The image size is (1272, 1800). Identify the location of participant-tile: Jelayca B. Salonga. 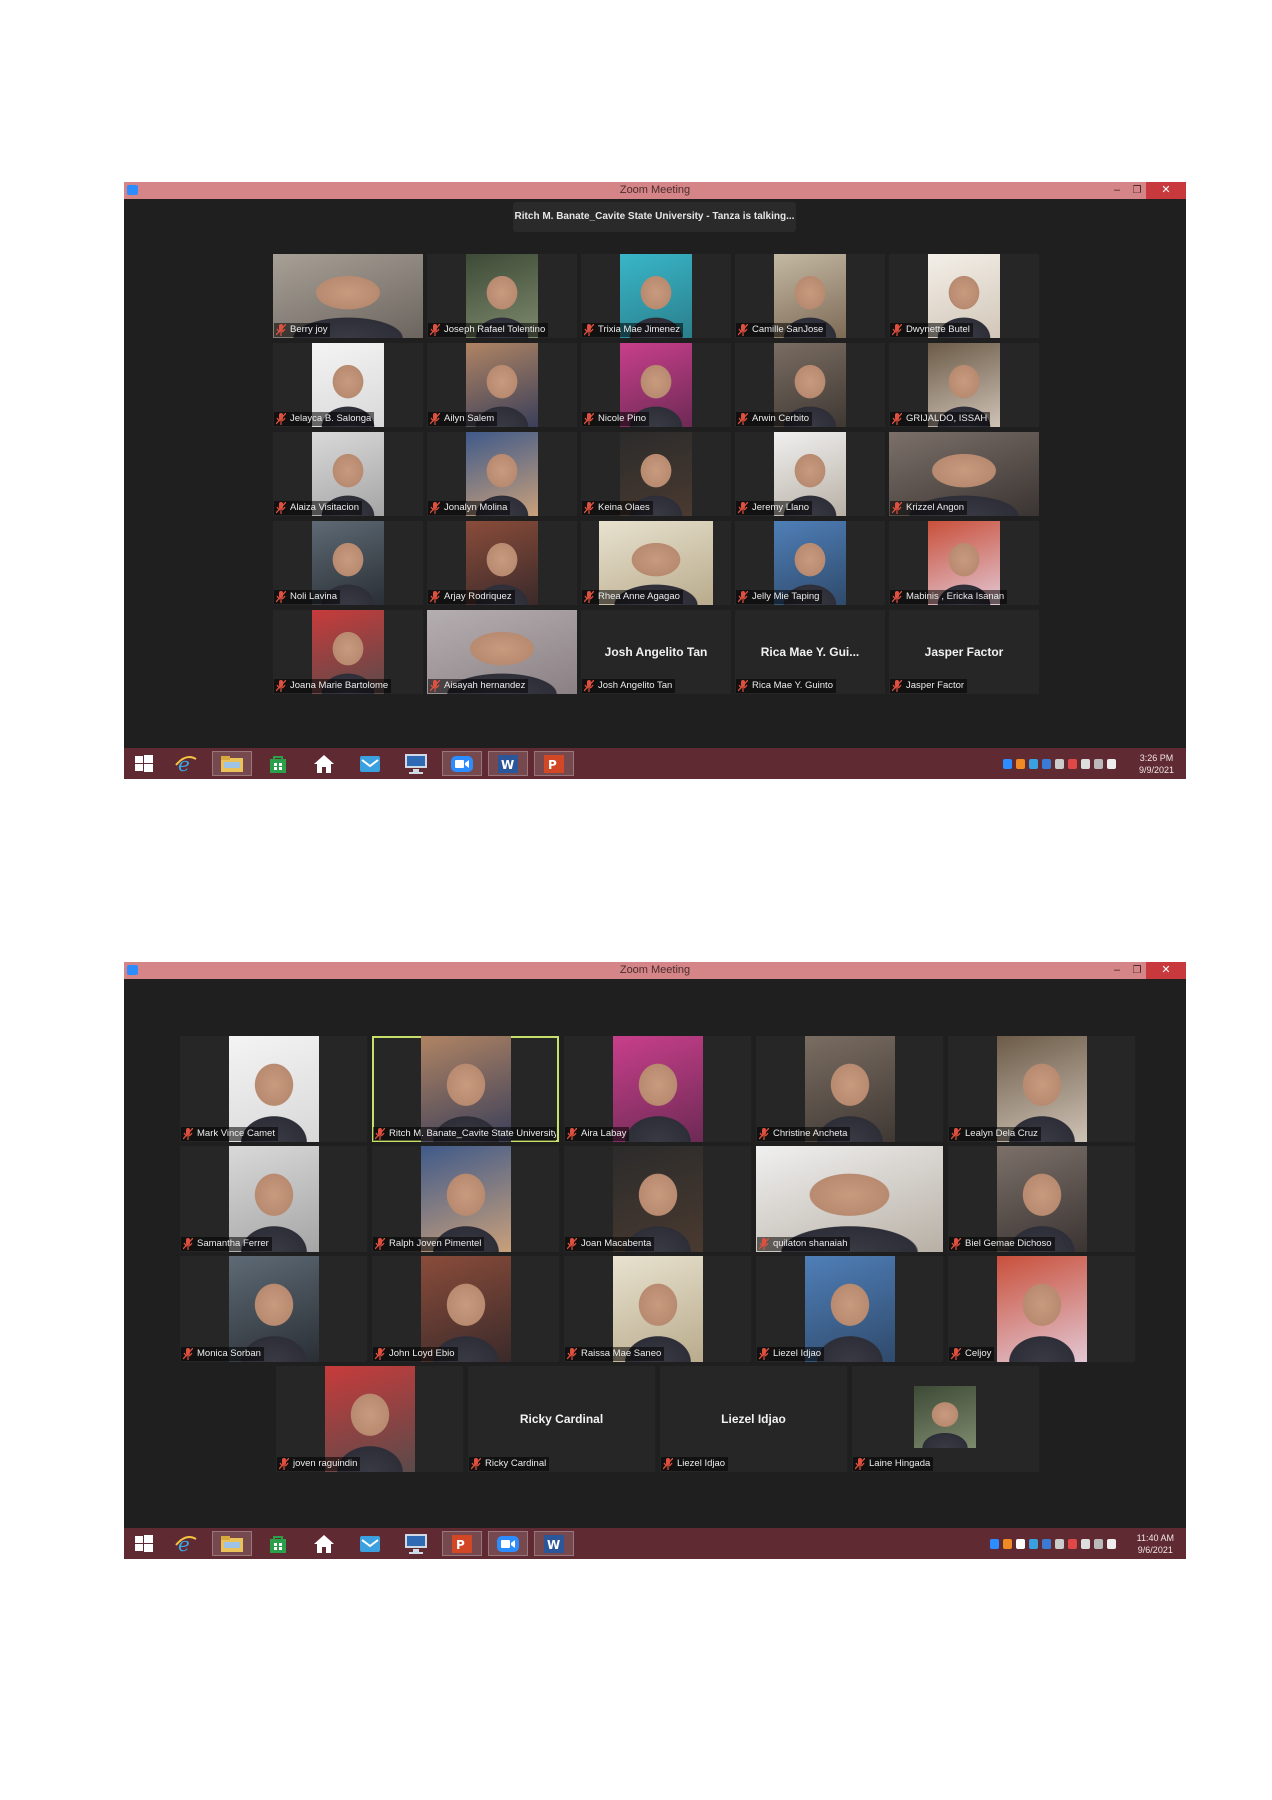
(348, 385).